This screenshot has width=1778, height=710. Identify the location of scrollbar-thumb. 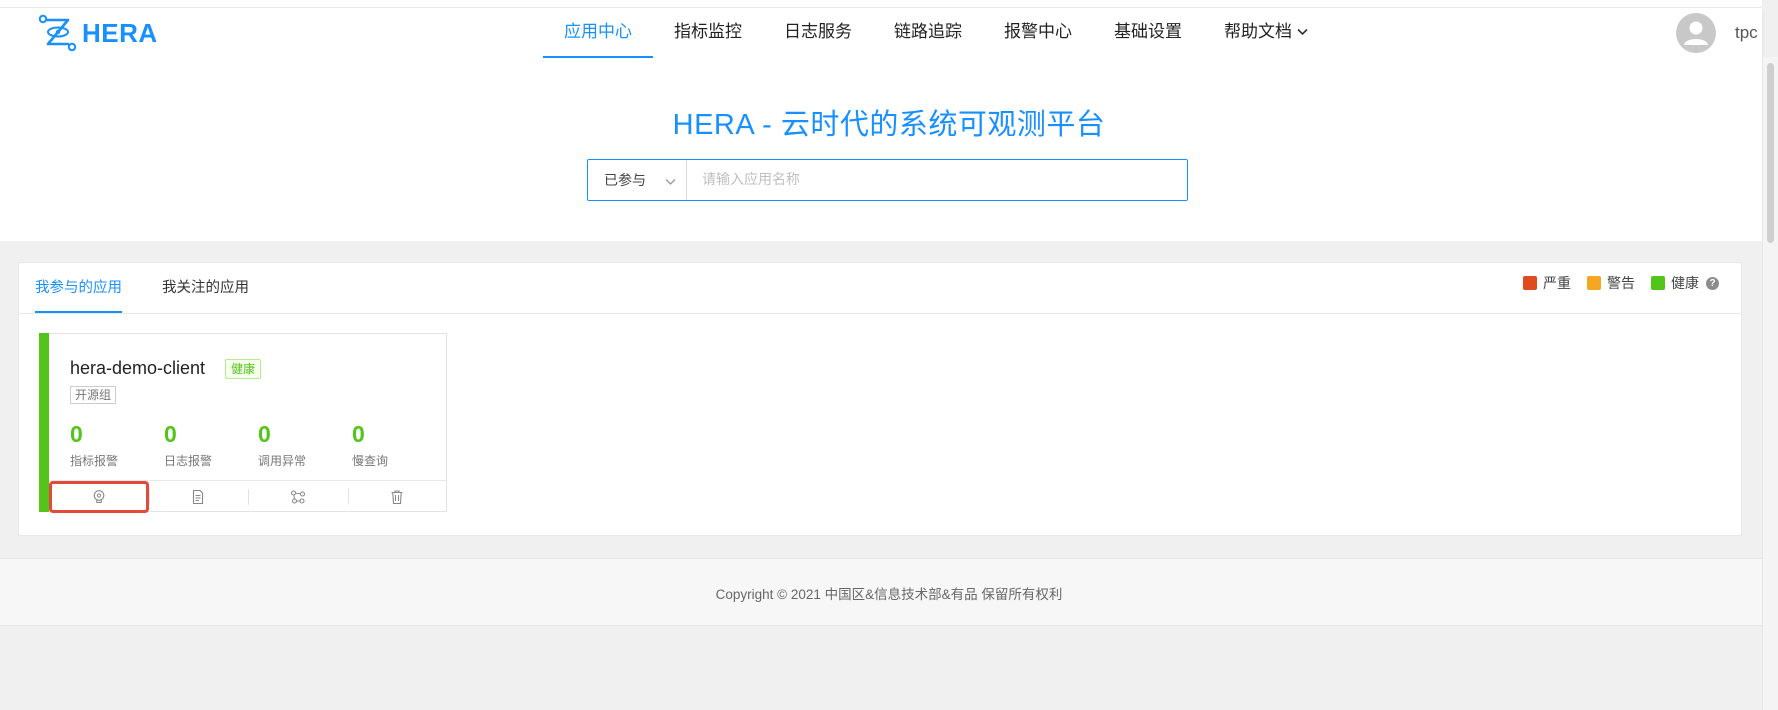
(1770, 153).